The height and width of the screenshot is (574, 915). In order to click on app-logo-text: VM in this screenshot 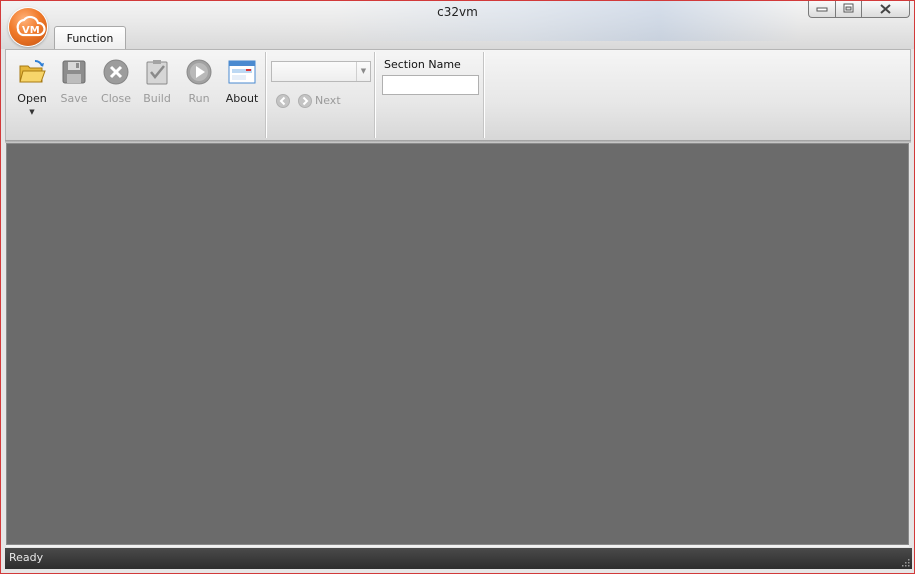, I will do `click(31, 30)`.